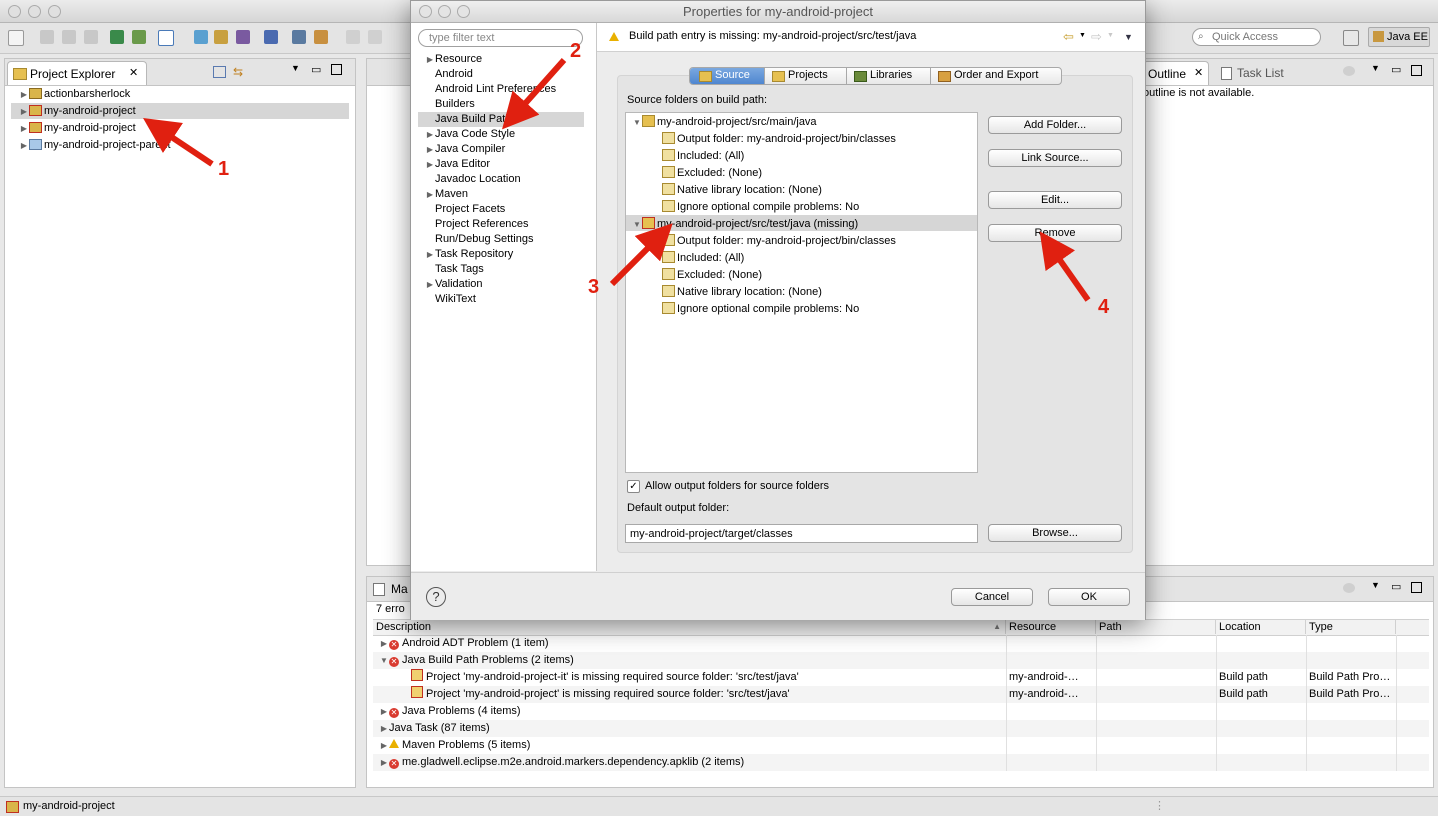 Image resolution: width=1438 pixels, height=816 pixels. Describe the element at coordinates (450, 104) in the screenshot. I see `nav-item: Builders` at that location.